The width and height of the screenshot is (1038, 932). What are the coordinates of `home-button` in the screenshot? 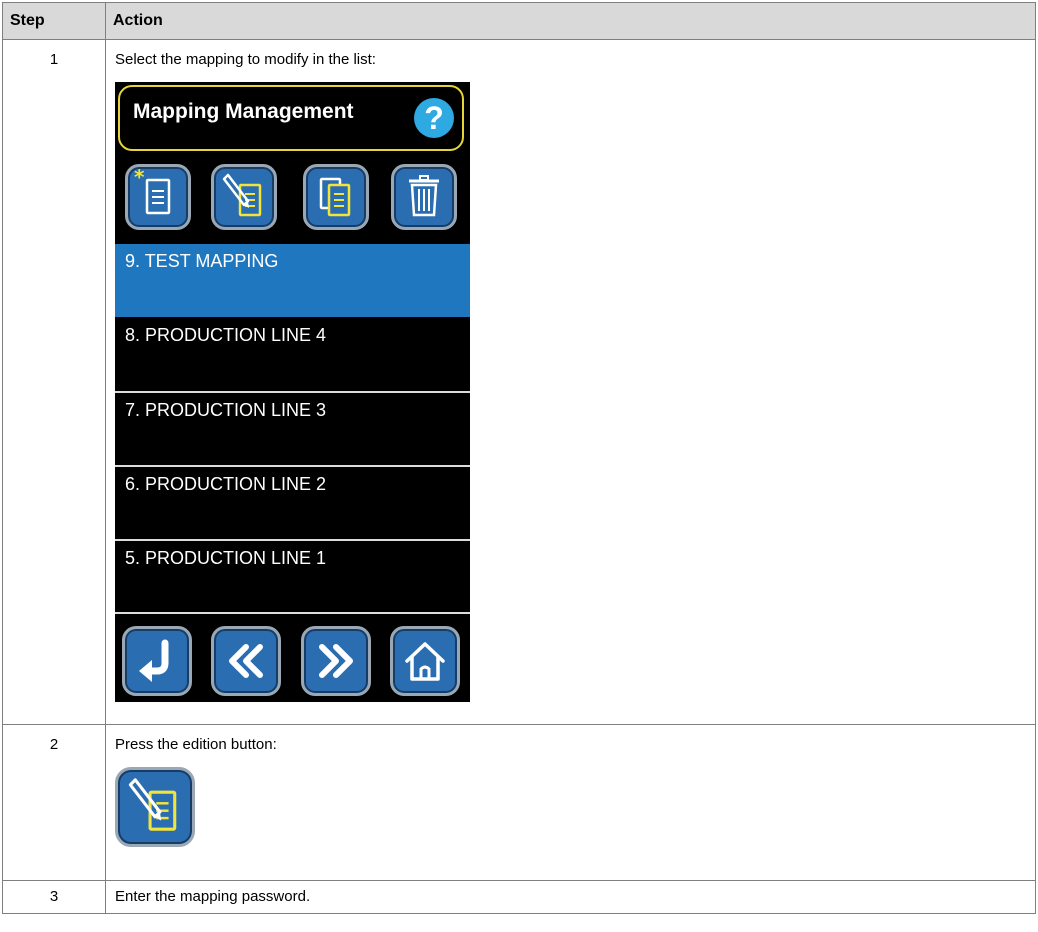 It's located at (425, 661).